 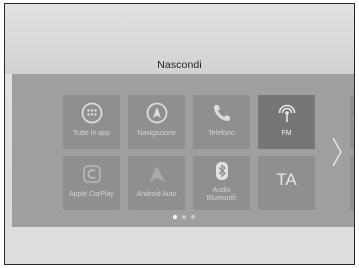 I want to click on next-page-chevron-icon, so click(x=337, y=154).